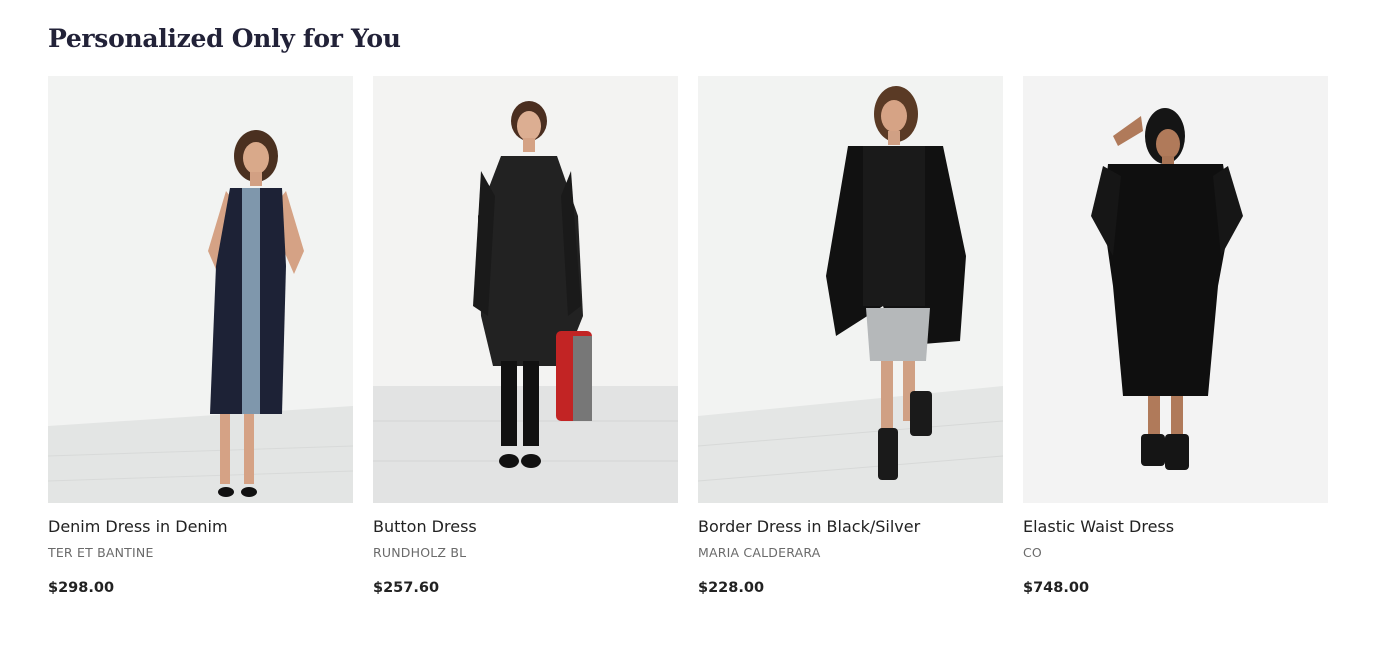 The height and width of the screenshot is (645, 1388). I want to click on product-brand: MARIA CALDERARA, so click(759, 552).